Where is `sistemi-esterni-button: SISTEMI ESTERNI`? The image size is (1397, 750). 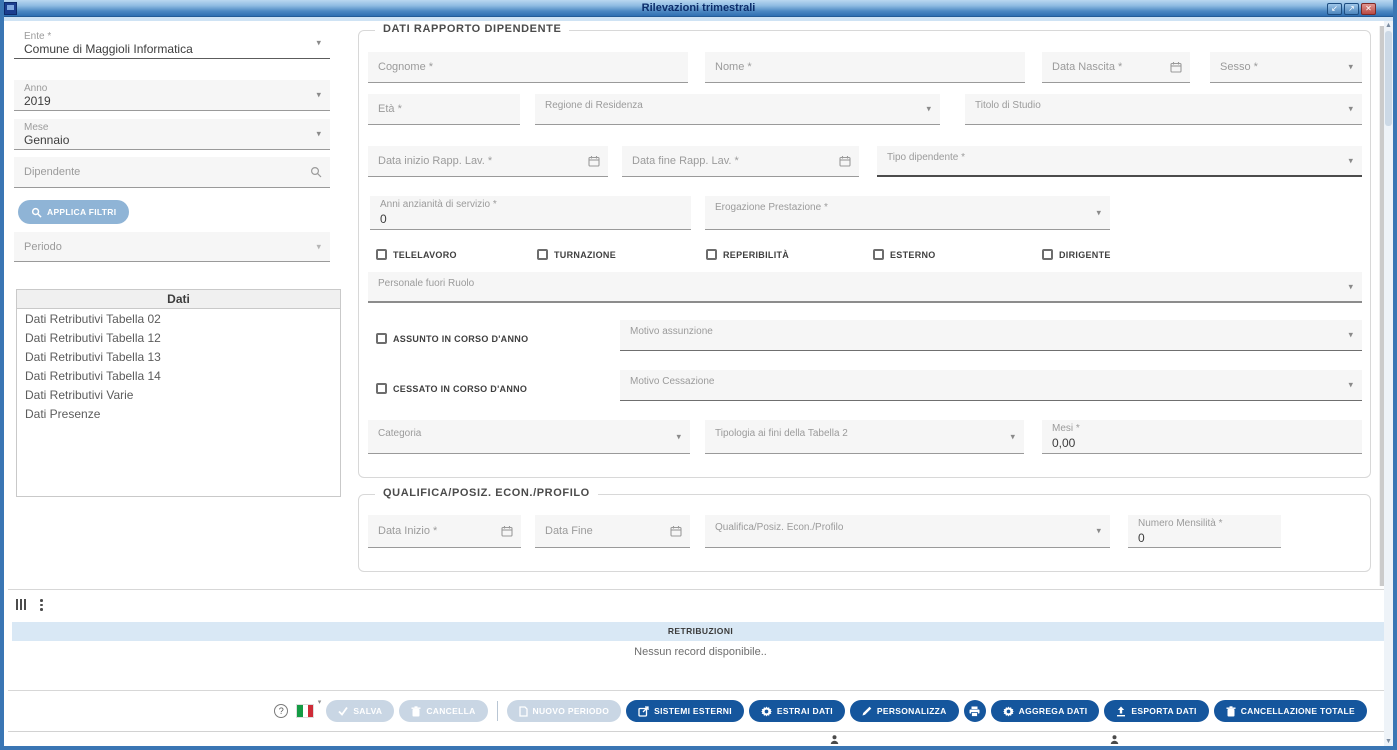 sistemi-esterni-button: SISTEMI ESTERNI is located at coordinates (685, 711).